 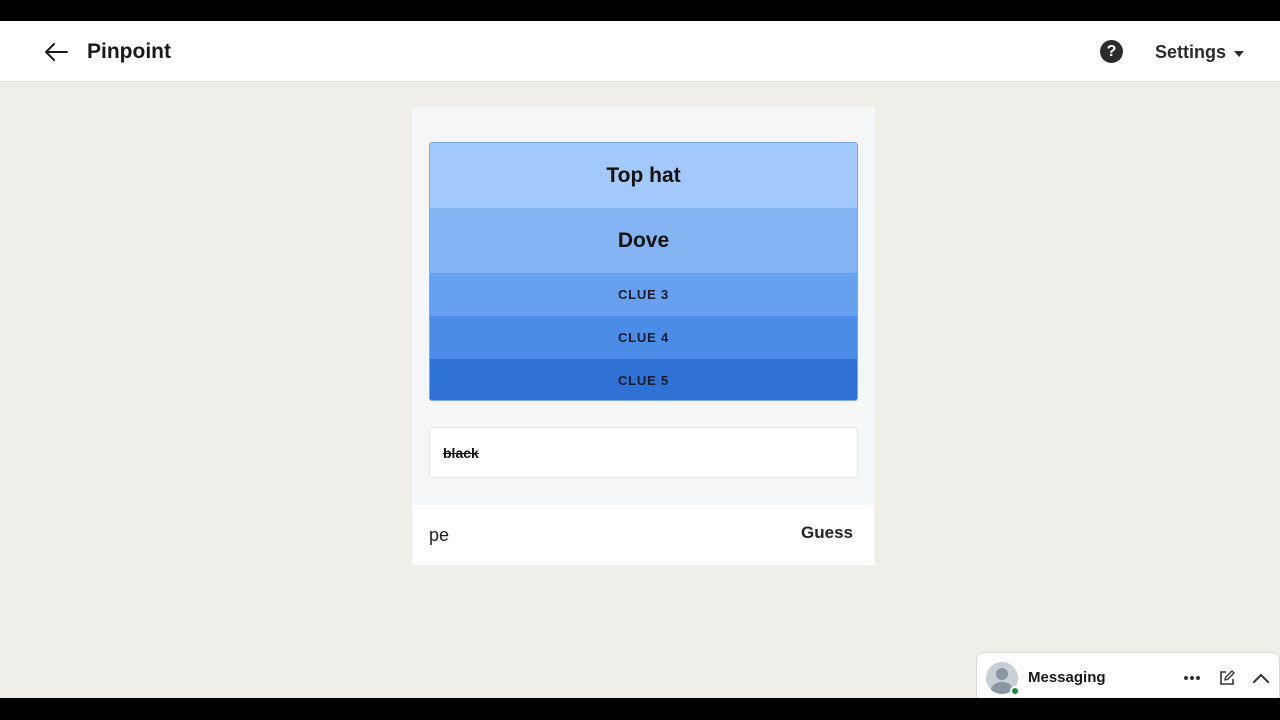 I want to click on clue-1-label: Top hat, so click(x=643, y=175).